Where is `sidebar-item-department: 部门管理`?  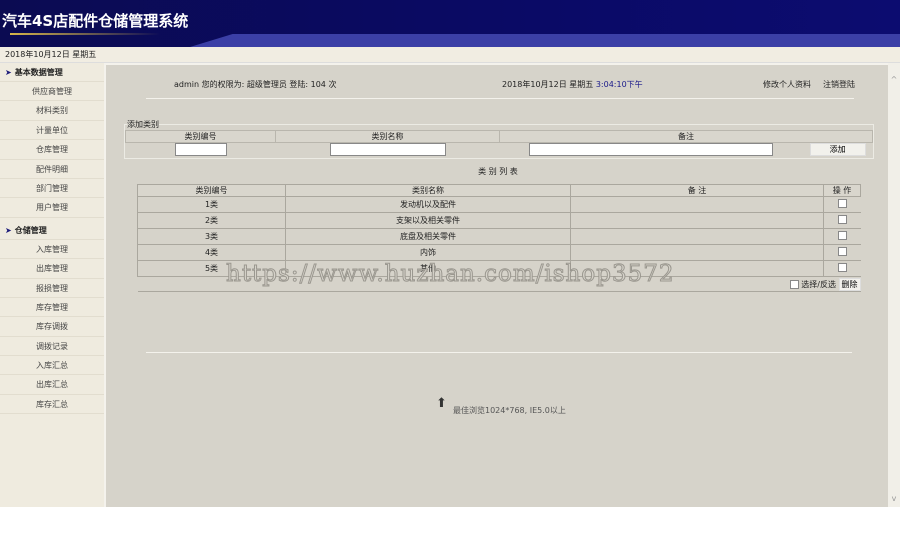
sidebar-item-department: 部门管理 is located at coordinates (52, 189).